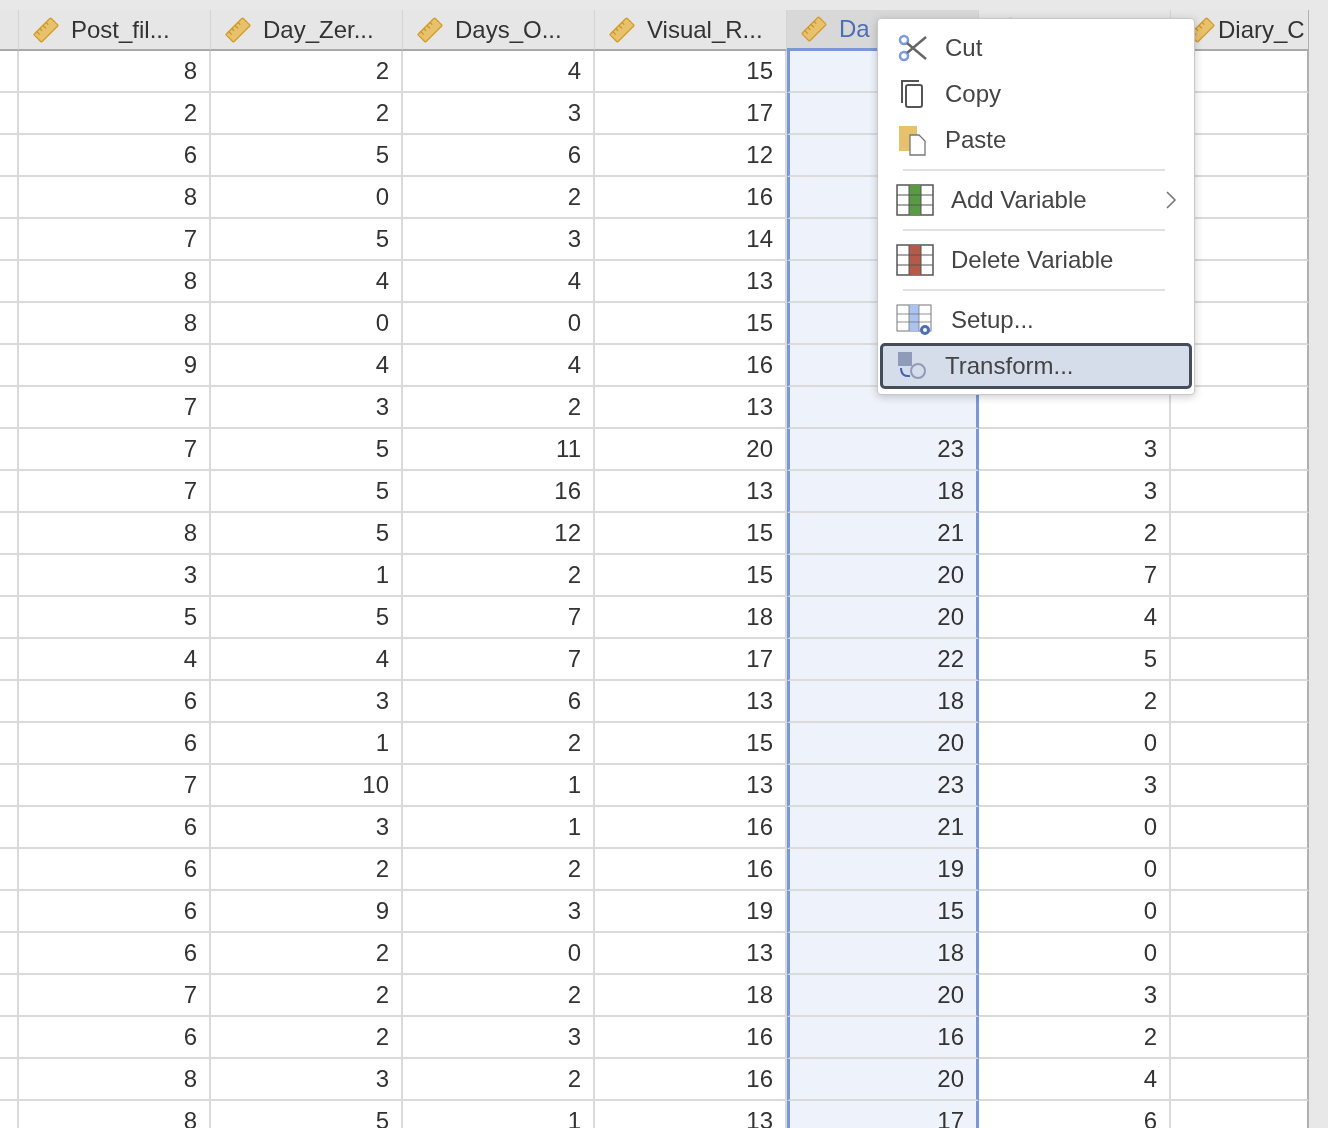  Describe the element at coordinates (883, 786) in the screenshot. I see `table-cell: 23` at that location.